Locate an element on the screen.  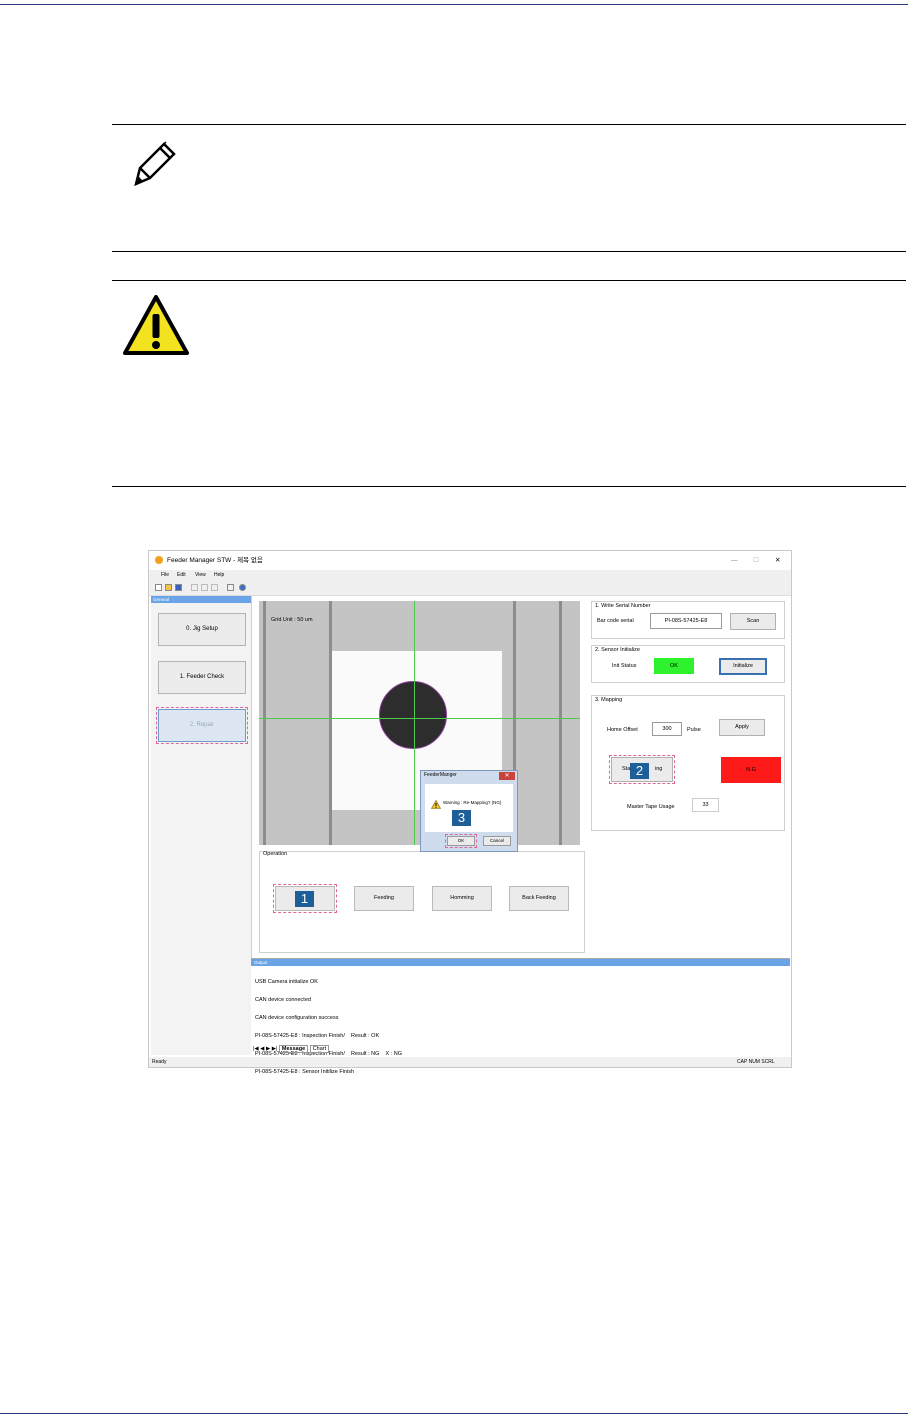
warning-bottom-rule is located at coordinates (509, 486).